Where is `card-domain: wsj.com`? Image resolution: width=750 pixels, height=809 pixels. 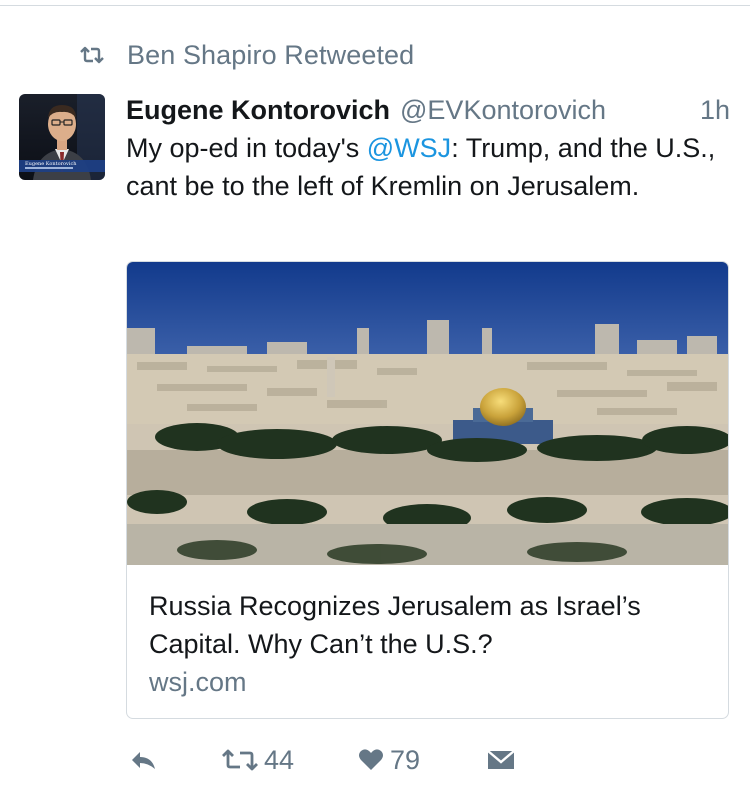 card-domain: wsj.com is located at coordinates (198, 682).